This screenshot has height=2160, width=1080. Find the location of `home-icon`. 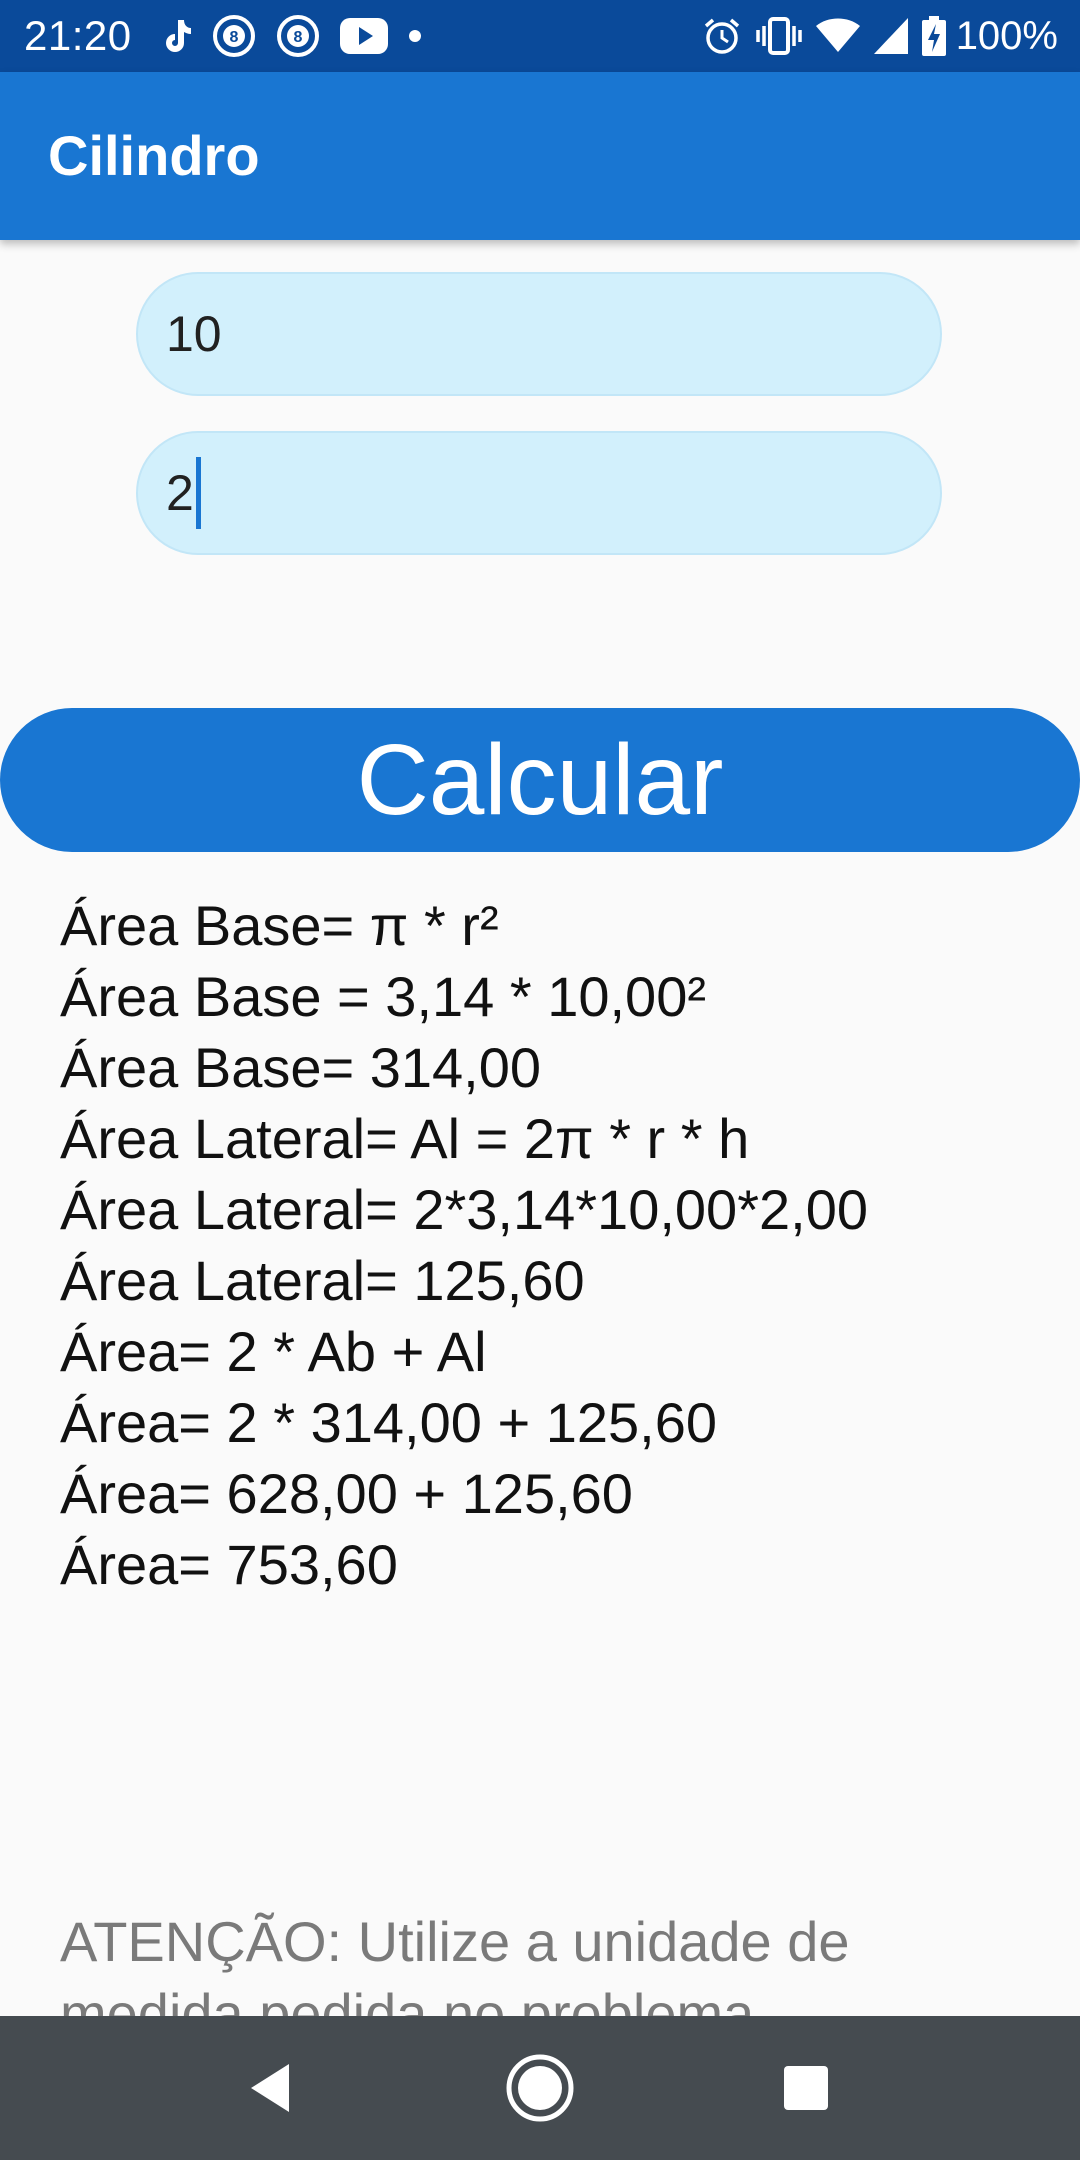

home-icon is located at coordinates (540, 2088).